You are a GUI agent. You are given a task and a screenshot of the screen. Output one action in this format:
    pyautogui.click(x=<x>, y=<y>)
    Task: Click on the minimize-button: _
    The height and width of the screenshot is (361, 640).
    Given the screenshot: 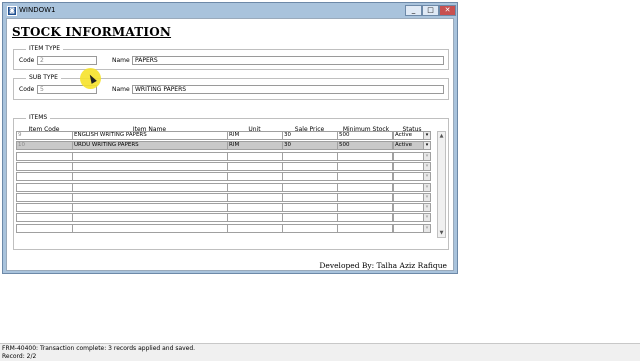 What is the action you would take?
    pyautogui.click(x=413, y=10)
    